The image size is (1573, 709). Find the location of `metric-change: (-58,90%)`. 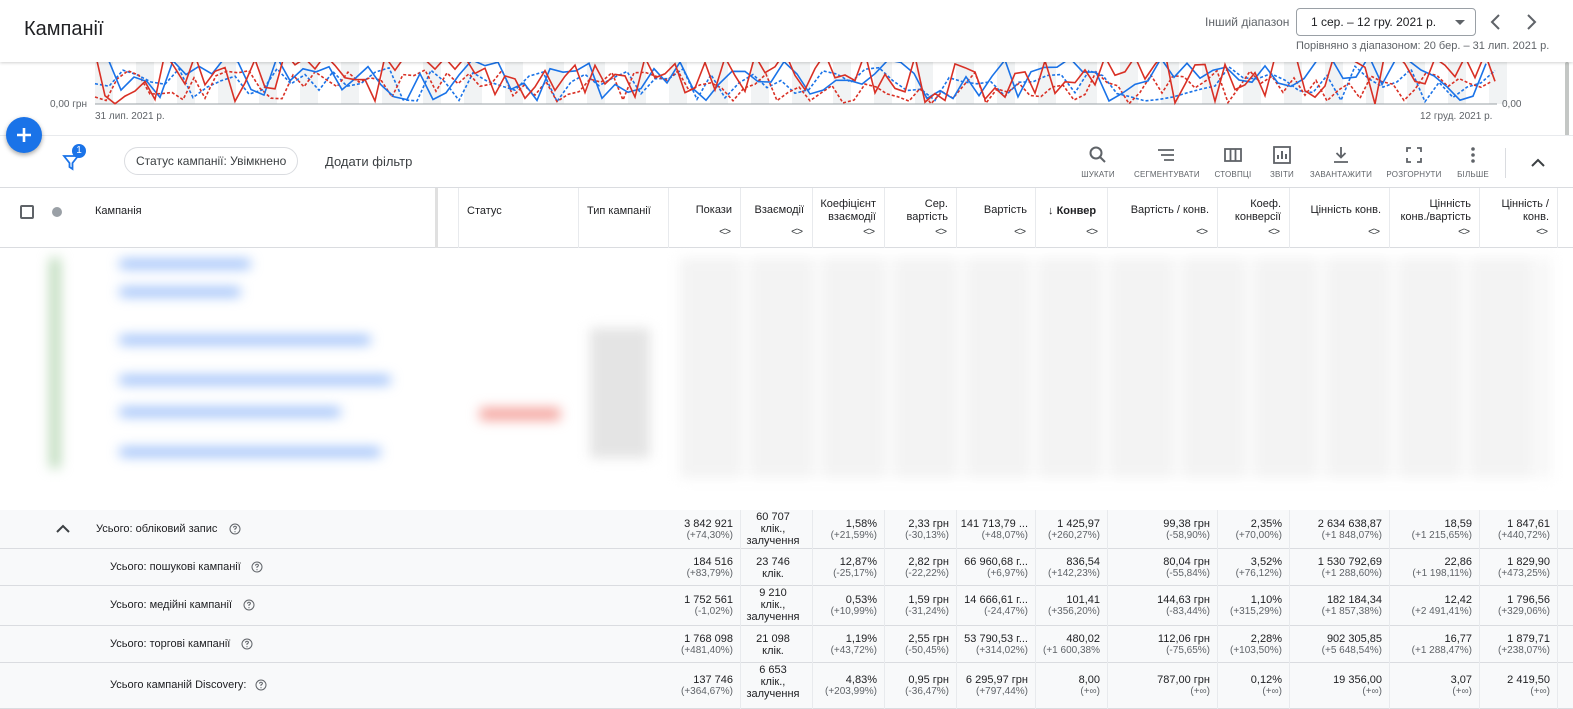

metric-change: (-58,90%) is located at coordinates (1188, 535).